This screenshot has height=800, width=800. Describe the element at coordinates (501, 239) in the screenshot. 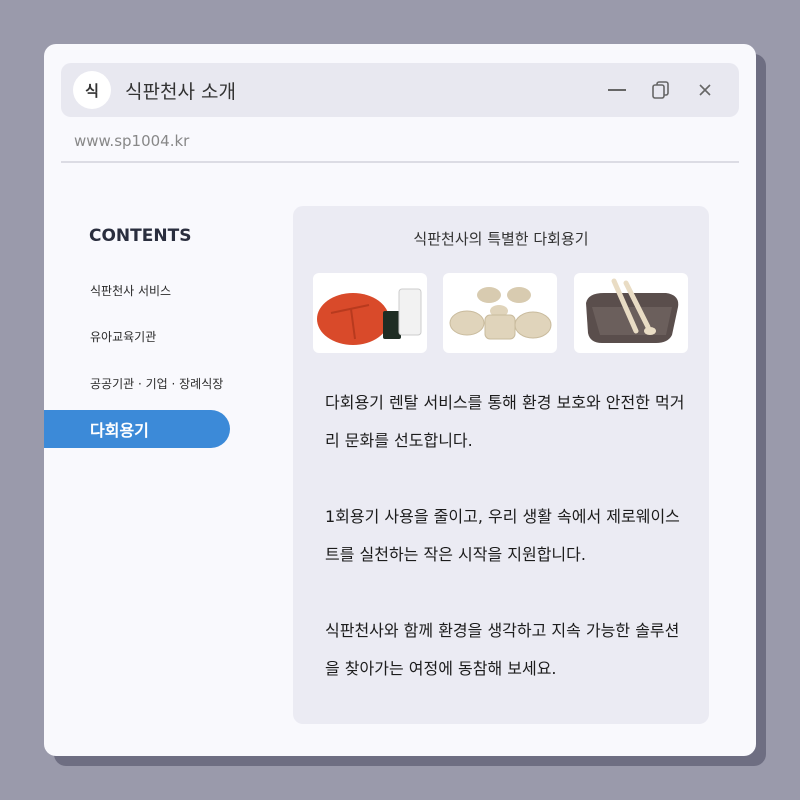

I see `panel-title: 식판천사의 특별한 다회용기` at that location.